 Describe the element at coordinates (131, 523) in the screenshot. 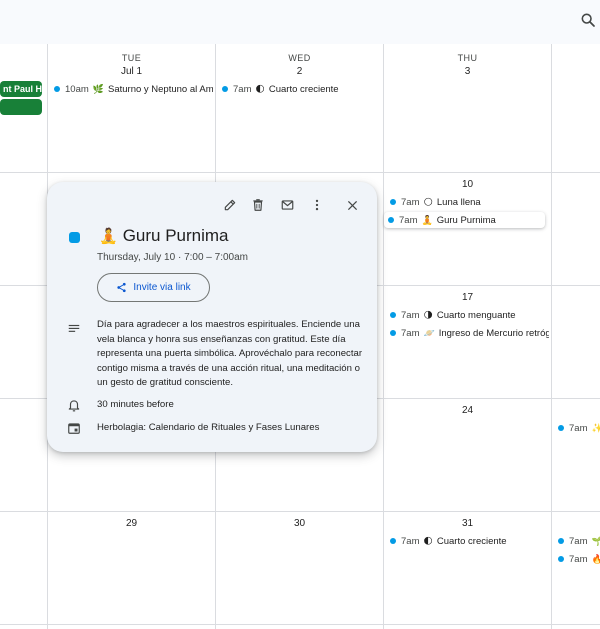

I see `day-number: 29` at that location.